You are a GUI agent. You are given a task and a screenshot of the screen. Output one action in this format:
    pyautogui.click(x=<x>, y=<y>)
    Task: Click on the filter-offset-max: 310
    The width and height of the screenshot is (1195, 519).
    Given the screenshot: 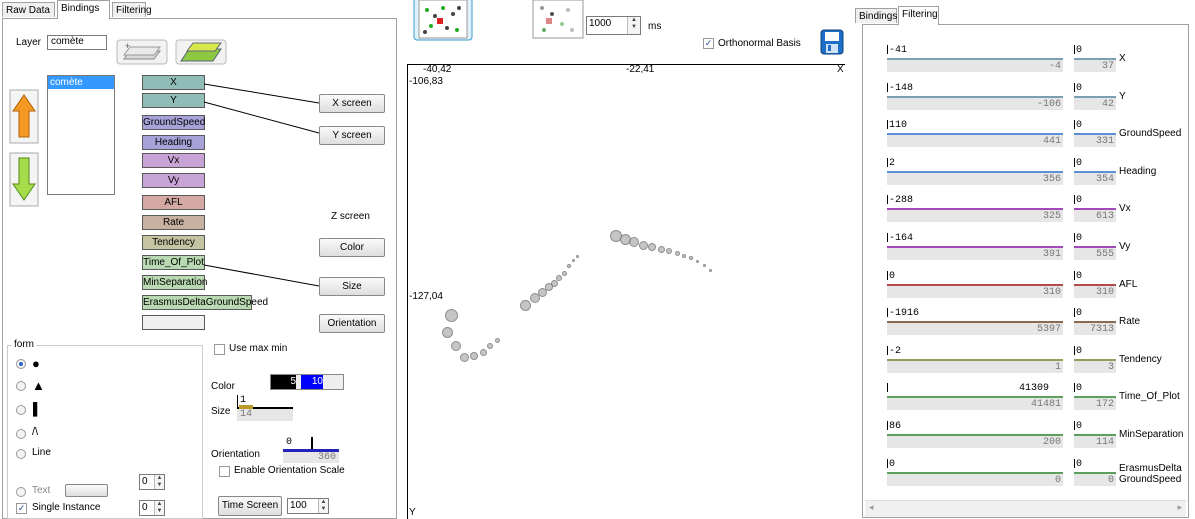 What is the action you would take?
    pyautogui.click(x=1104, y=292)
    